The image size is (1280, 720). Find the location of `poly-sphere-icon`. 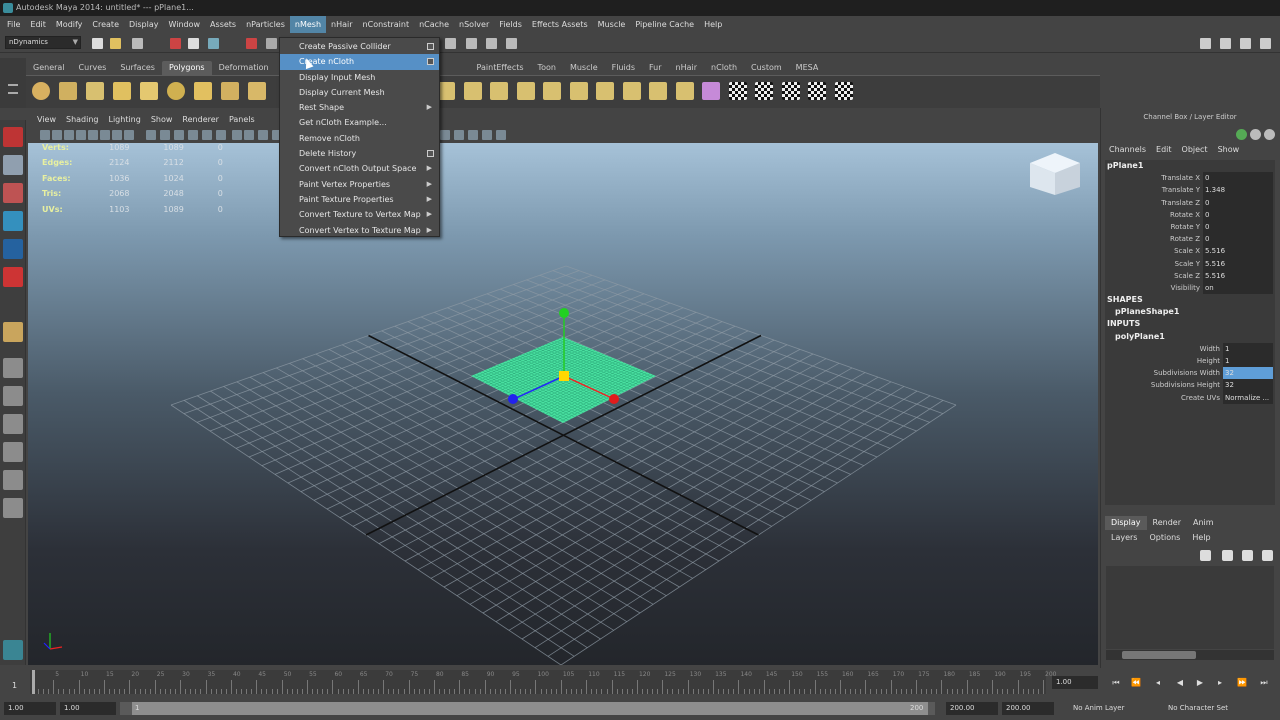

poly-sphere-icon is located at coordinates (41, 91).